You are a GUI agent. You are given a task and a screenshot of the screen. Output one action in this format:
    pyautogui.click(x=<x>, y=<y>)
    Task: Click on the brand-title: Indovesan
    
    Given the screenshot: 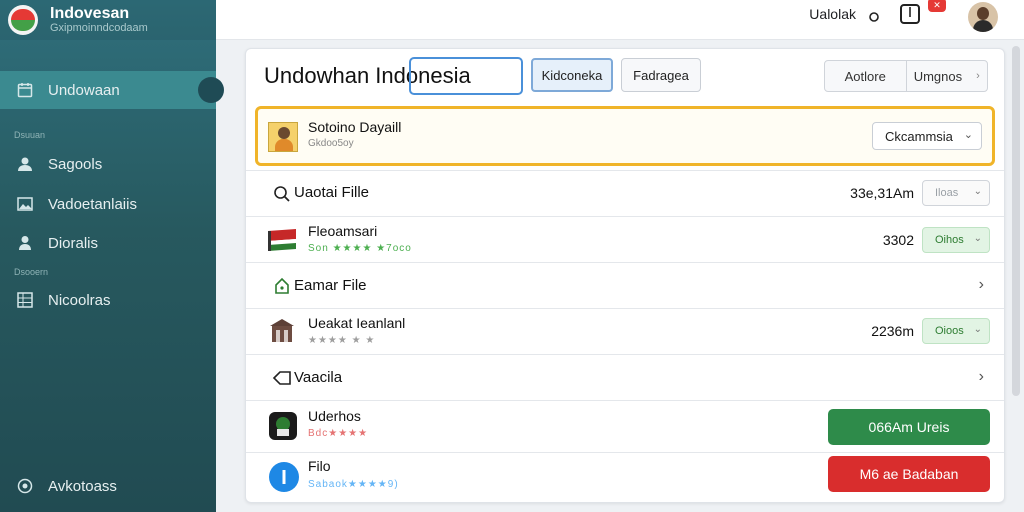 What is the action you would take?
    pyautogui.click(x=90, y=13)
    